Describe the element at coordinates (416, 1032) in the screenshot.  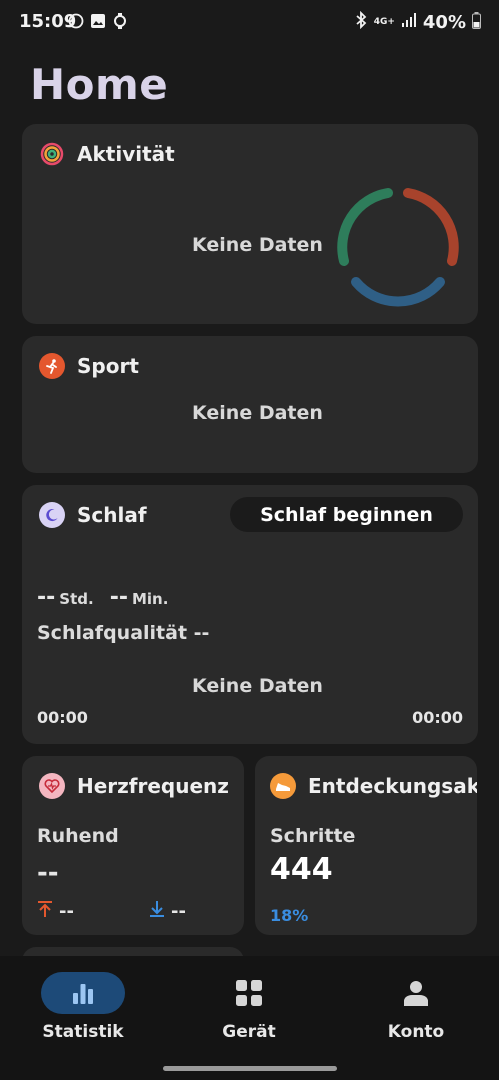
I see `nav-konto-label: Konto` at that location.